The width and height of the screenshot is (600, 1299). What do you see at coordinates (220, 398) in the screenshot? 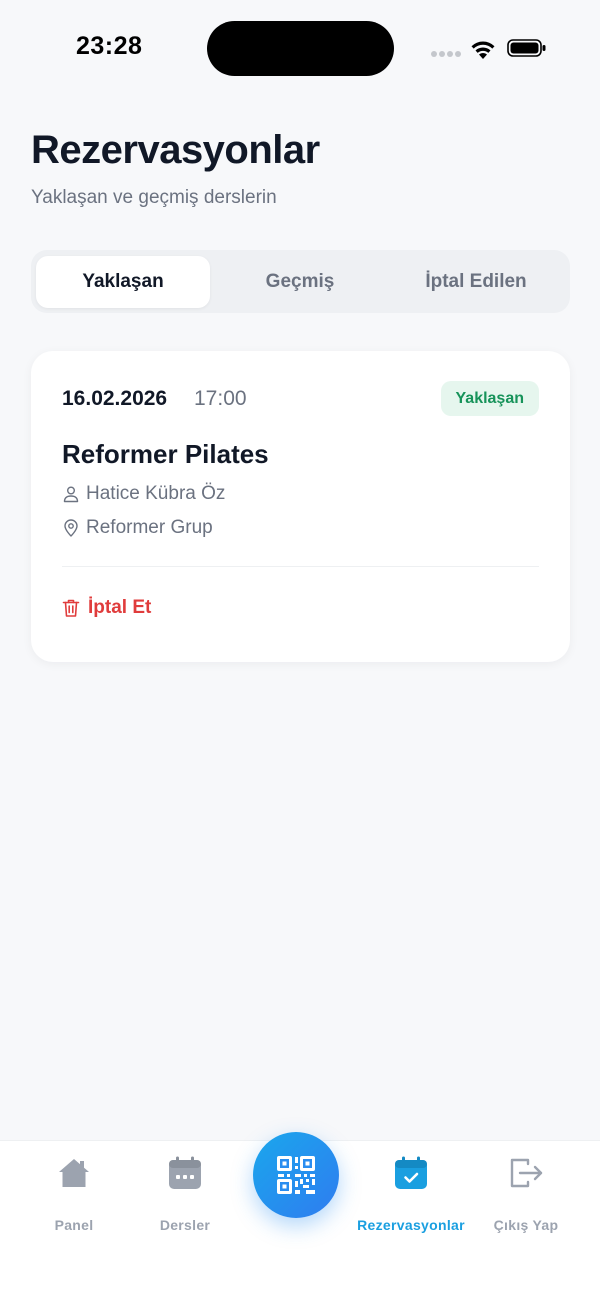
I see `reservation-time: 17:00` at bounding box center [220, 398].